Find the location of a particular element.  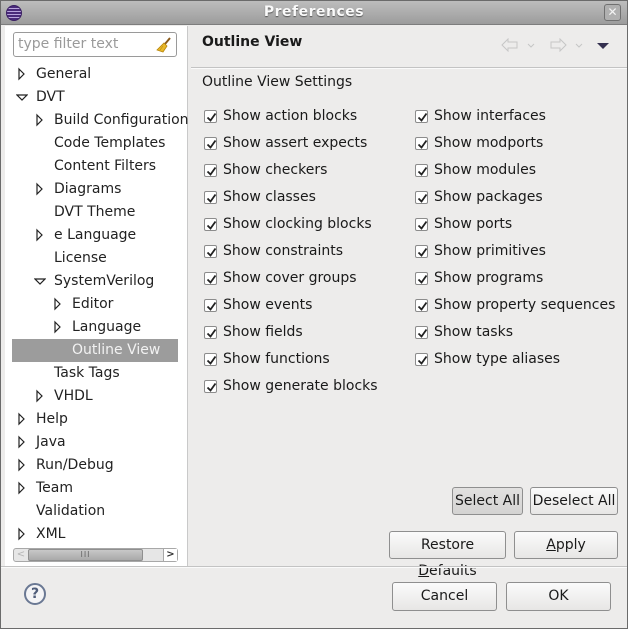

broom-icon is located at coordinates (164, 45).